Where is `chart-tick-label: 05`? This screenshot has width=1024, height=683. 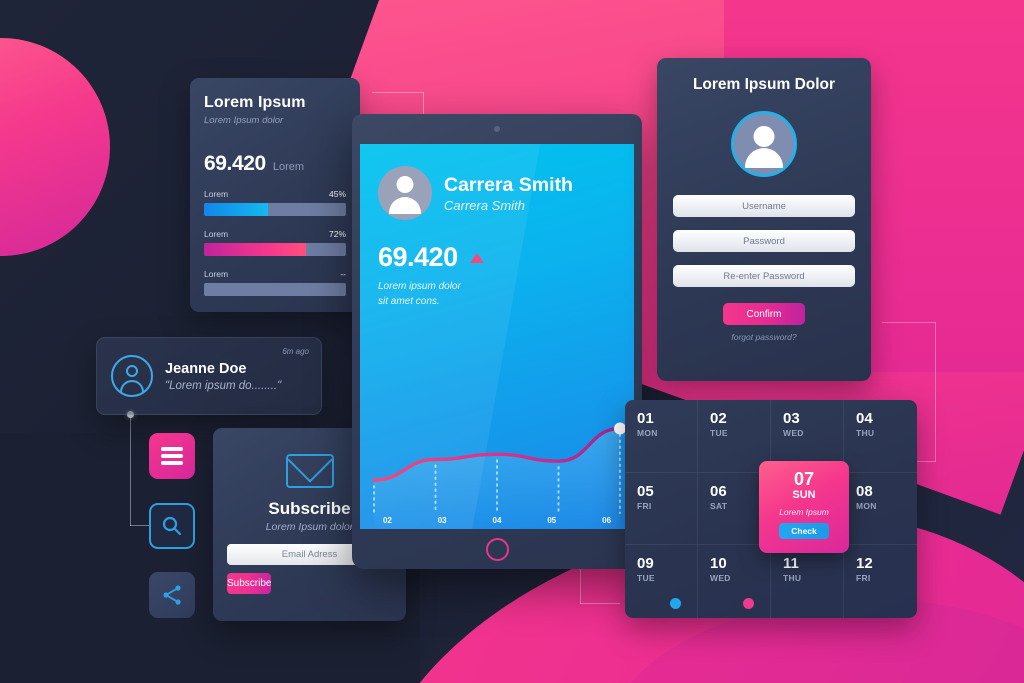
chart-tick-label: 05 is located at coordinates (552, 520).